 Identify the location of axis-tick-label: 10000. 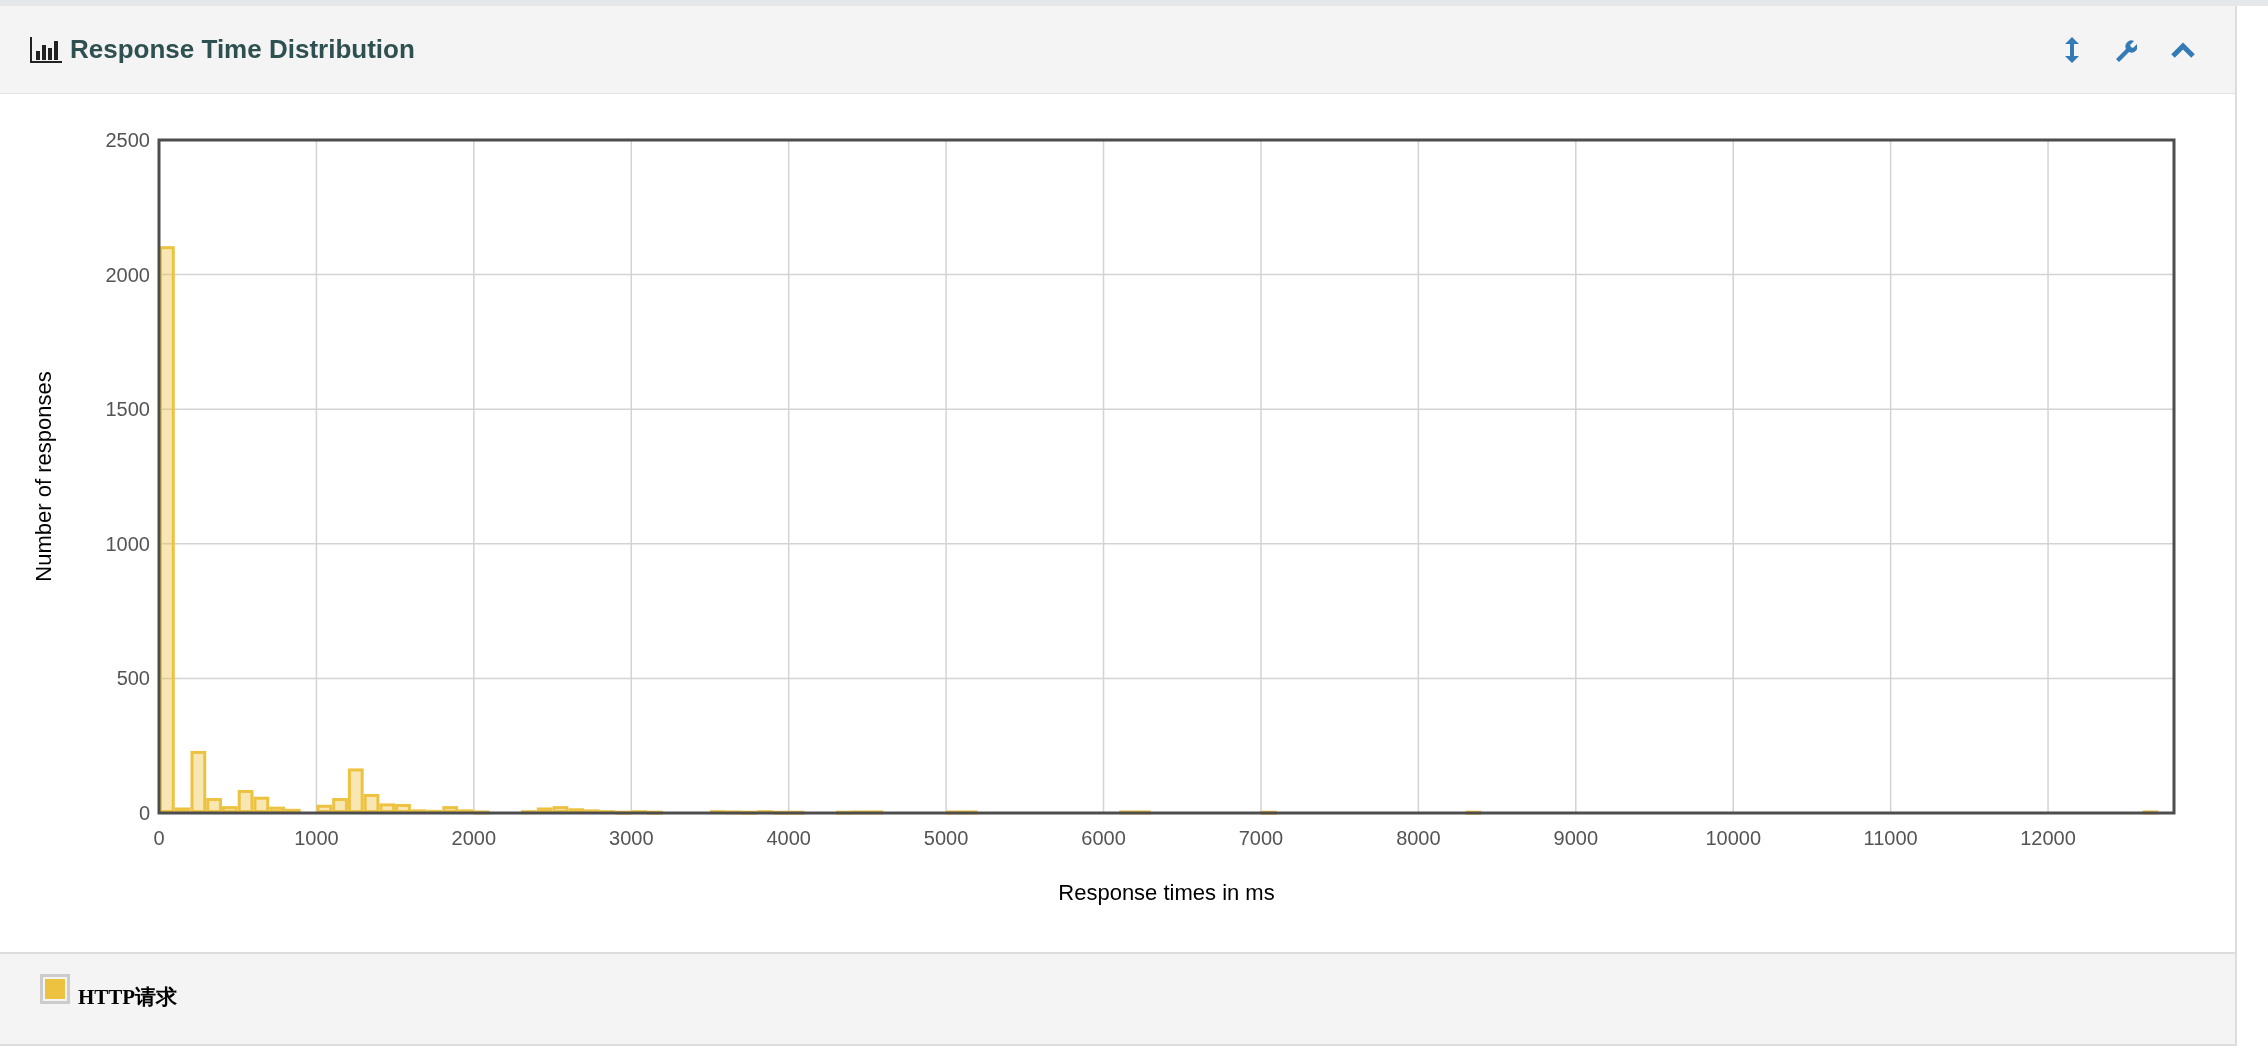
(1733, 838).